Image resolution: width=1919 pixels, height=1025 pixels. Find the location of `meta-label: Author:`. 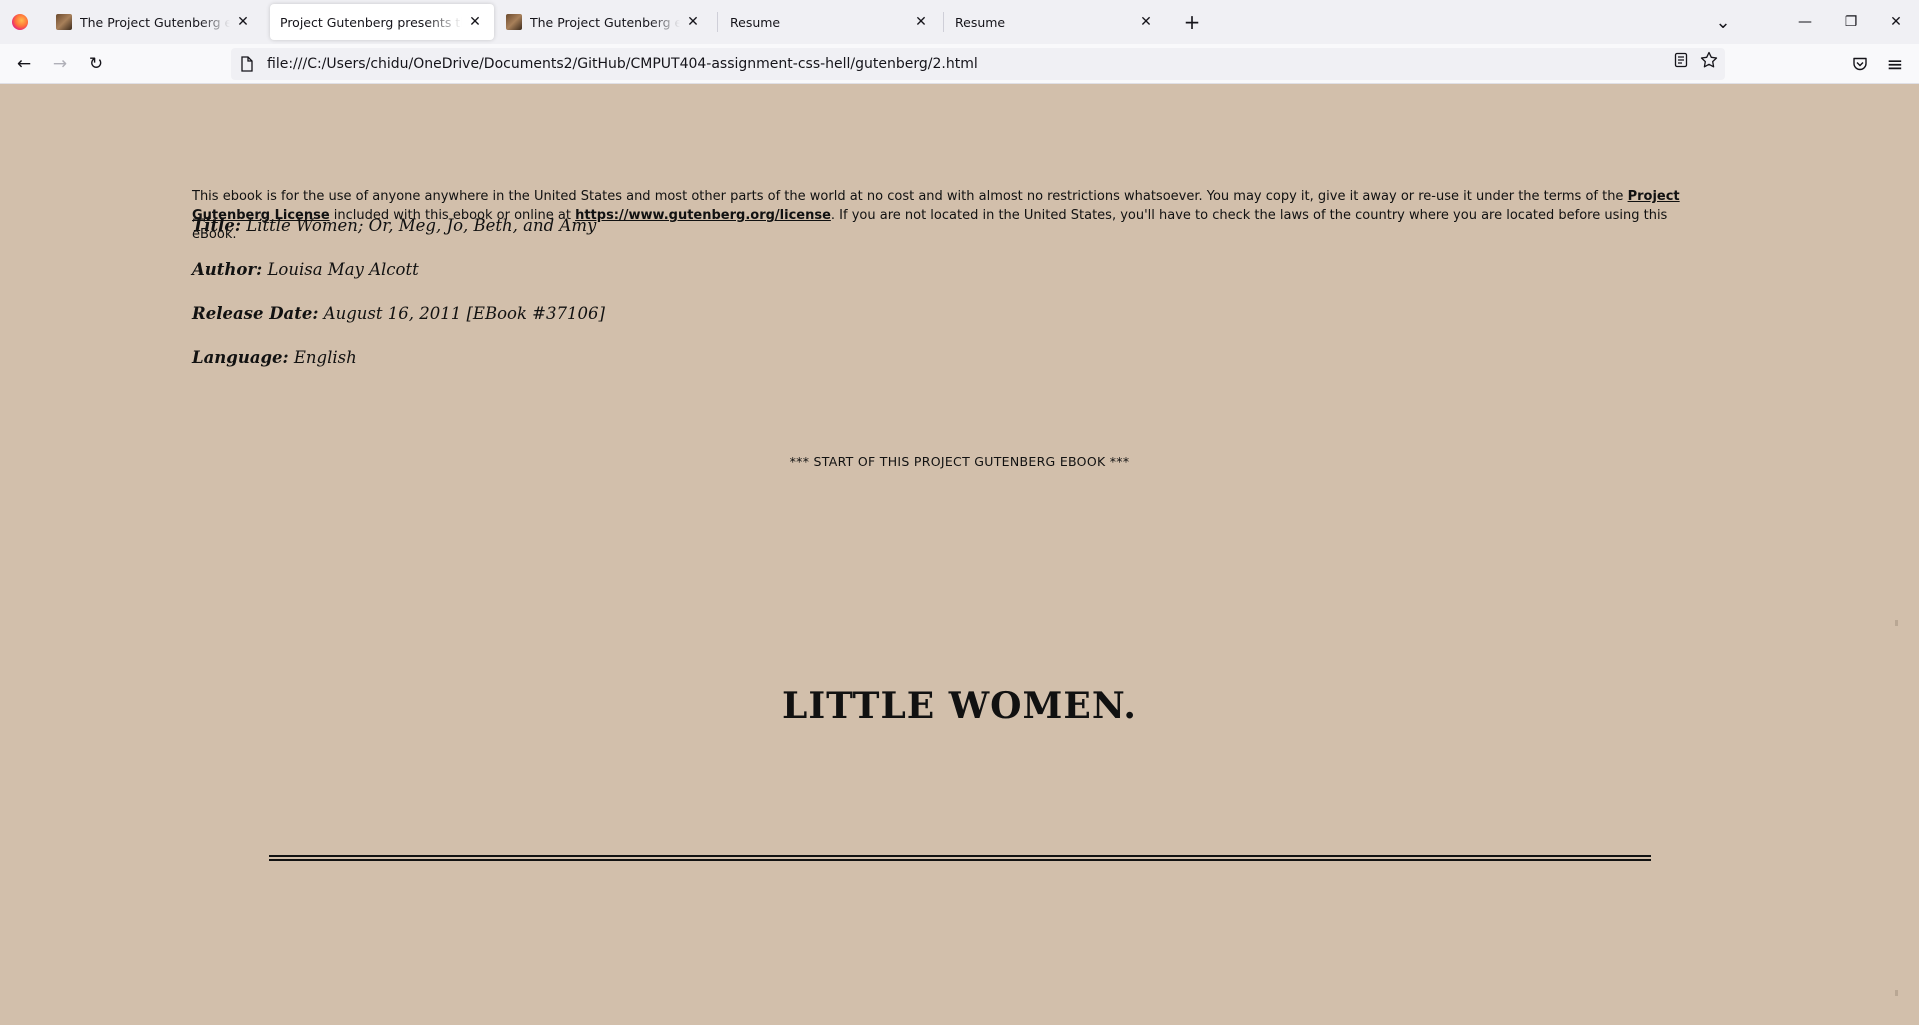

meta-label: Author: is located at coordinates (227, 269).